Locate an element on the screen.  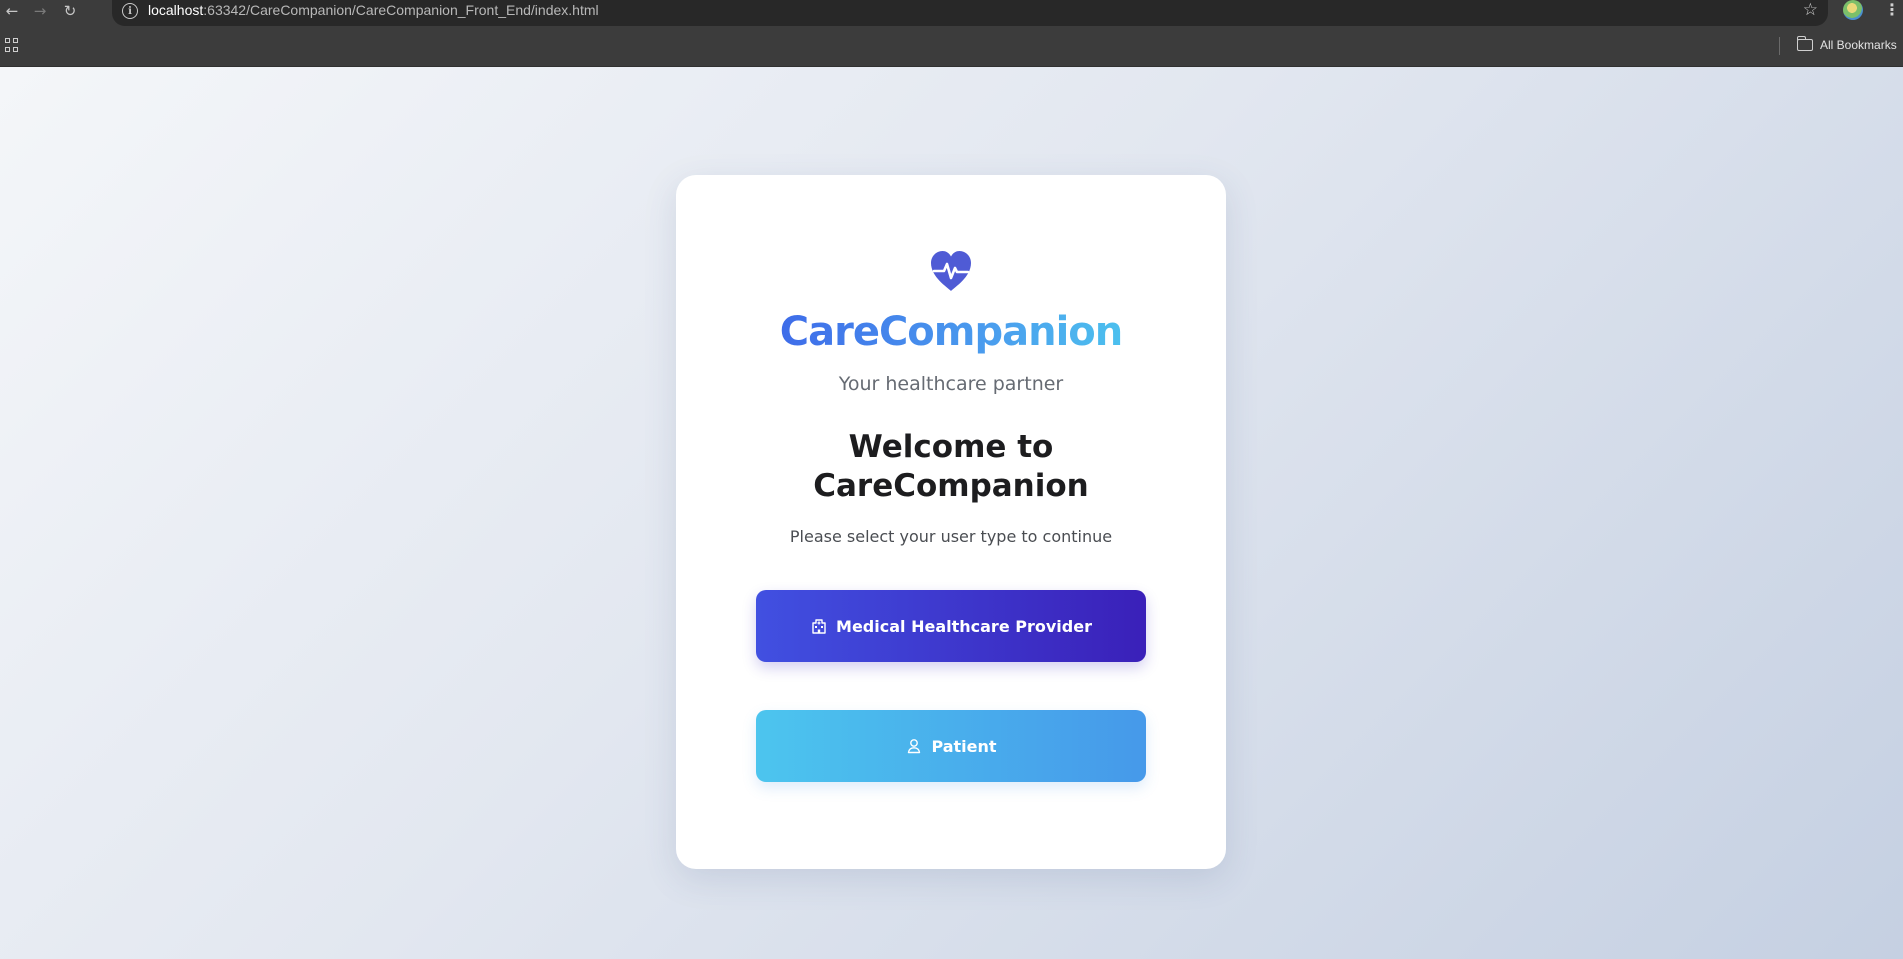
arrow-left-icon: ← is located at coordinates (12, 11).